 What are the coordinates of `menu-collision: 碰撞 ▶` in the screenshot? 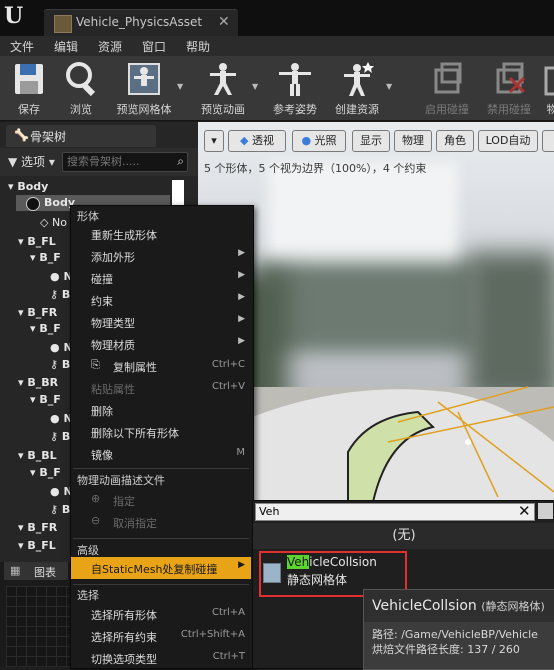 It's located at (161, 278).